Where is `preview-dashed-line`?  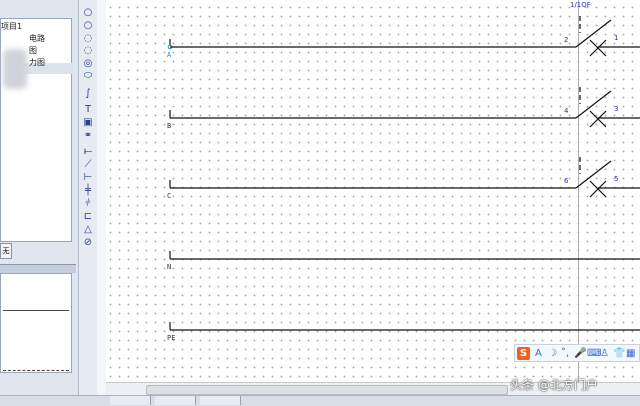 preview-dashed-line is located at coordinates (36, 370).